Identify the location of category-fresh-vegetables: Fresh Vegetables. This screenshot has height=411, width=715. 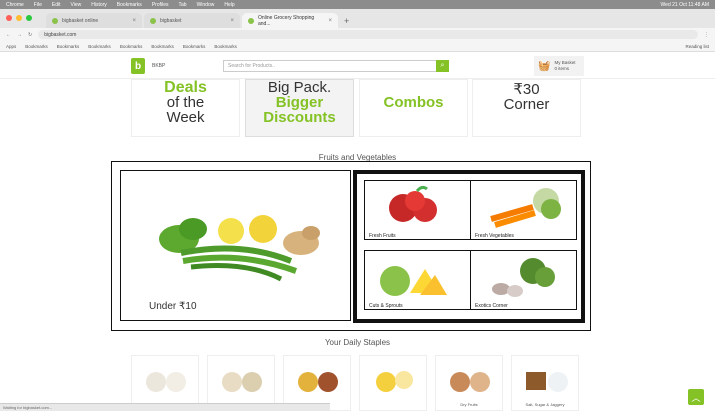
(523, 210).